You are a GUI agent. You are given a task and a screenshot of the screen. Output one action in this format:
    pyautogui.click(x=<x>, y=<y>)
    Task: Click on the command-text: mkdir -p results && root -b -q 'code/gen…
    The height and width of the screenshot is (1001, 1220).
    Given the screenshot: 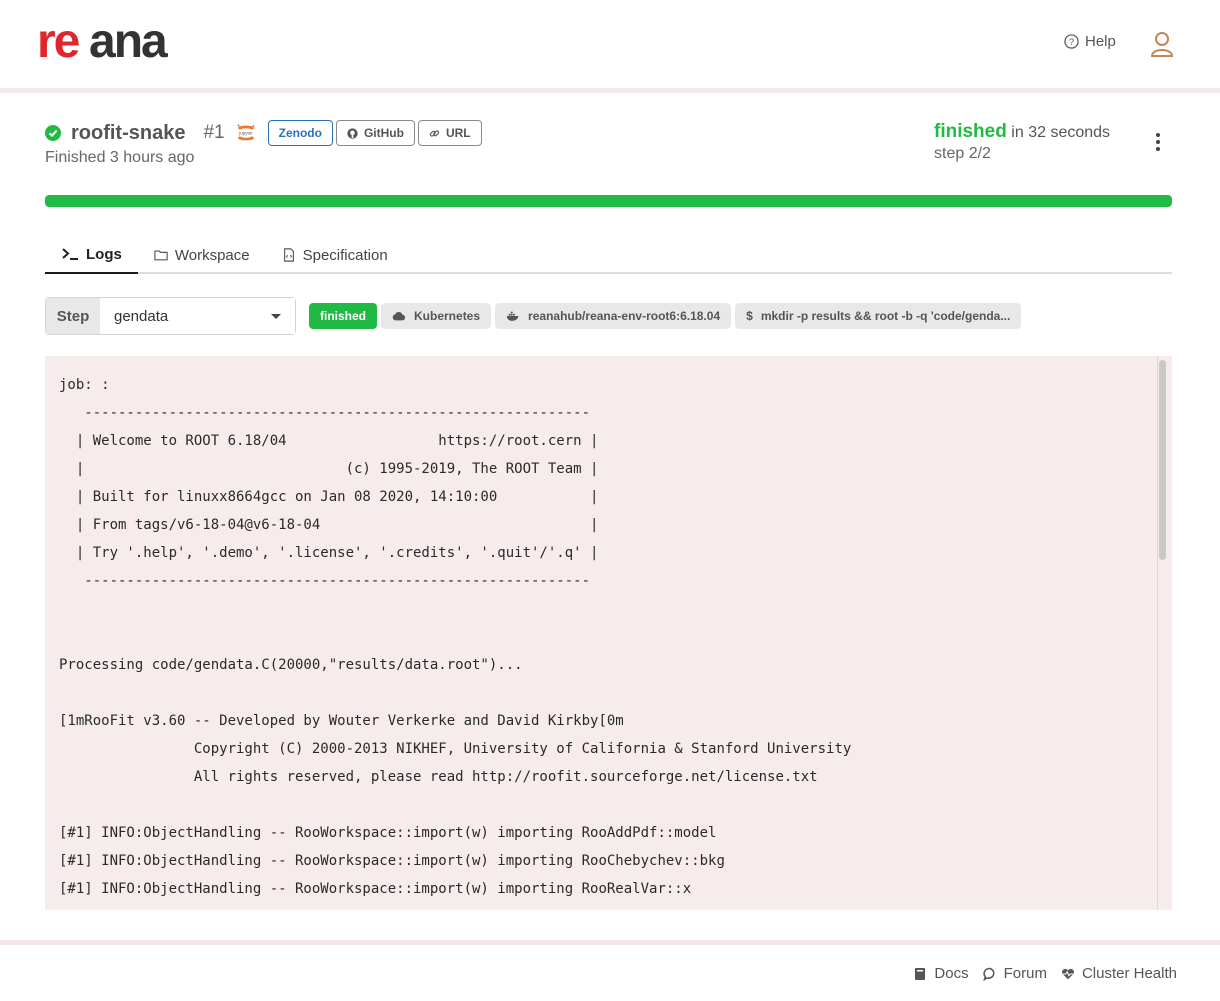 What is the action you would take?
    pyautogui.click(x=885, y=316)
    